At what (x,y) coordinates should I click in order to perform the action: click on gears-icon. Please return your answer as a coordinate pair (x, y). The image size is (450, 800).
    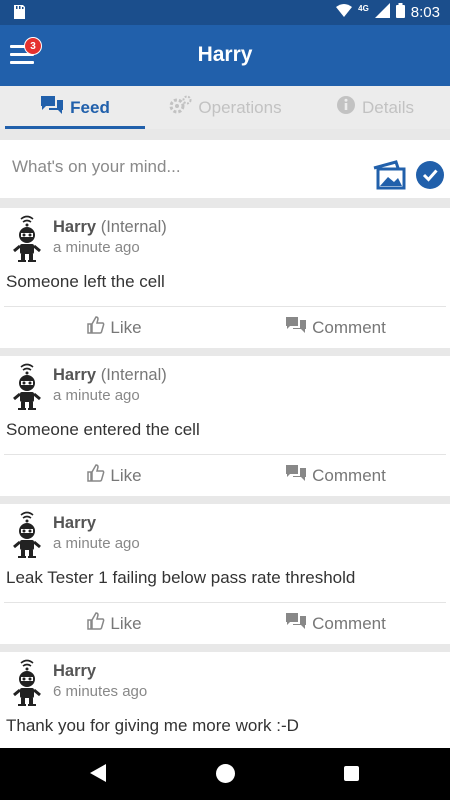
    Looking at the image, I should click on (180, 107).